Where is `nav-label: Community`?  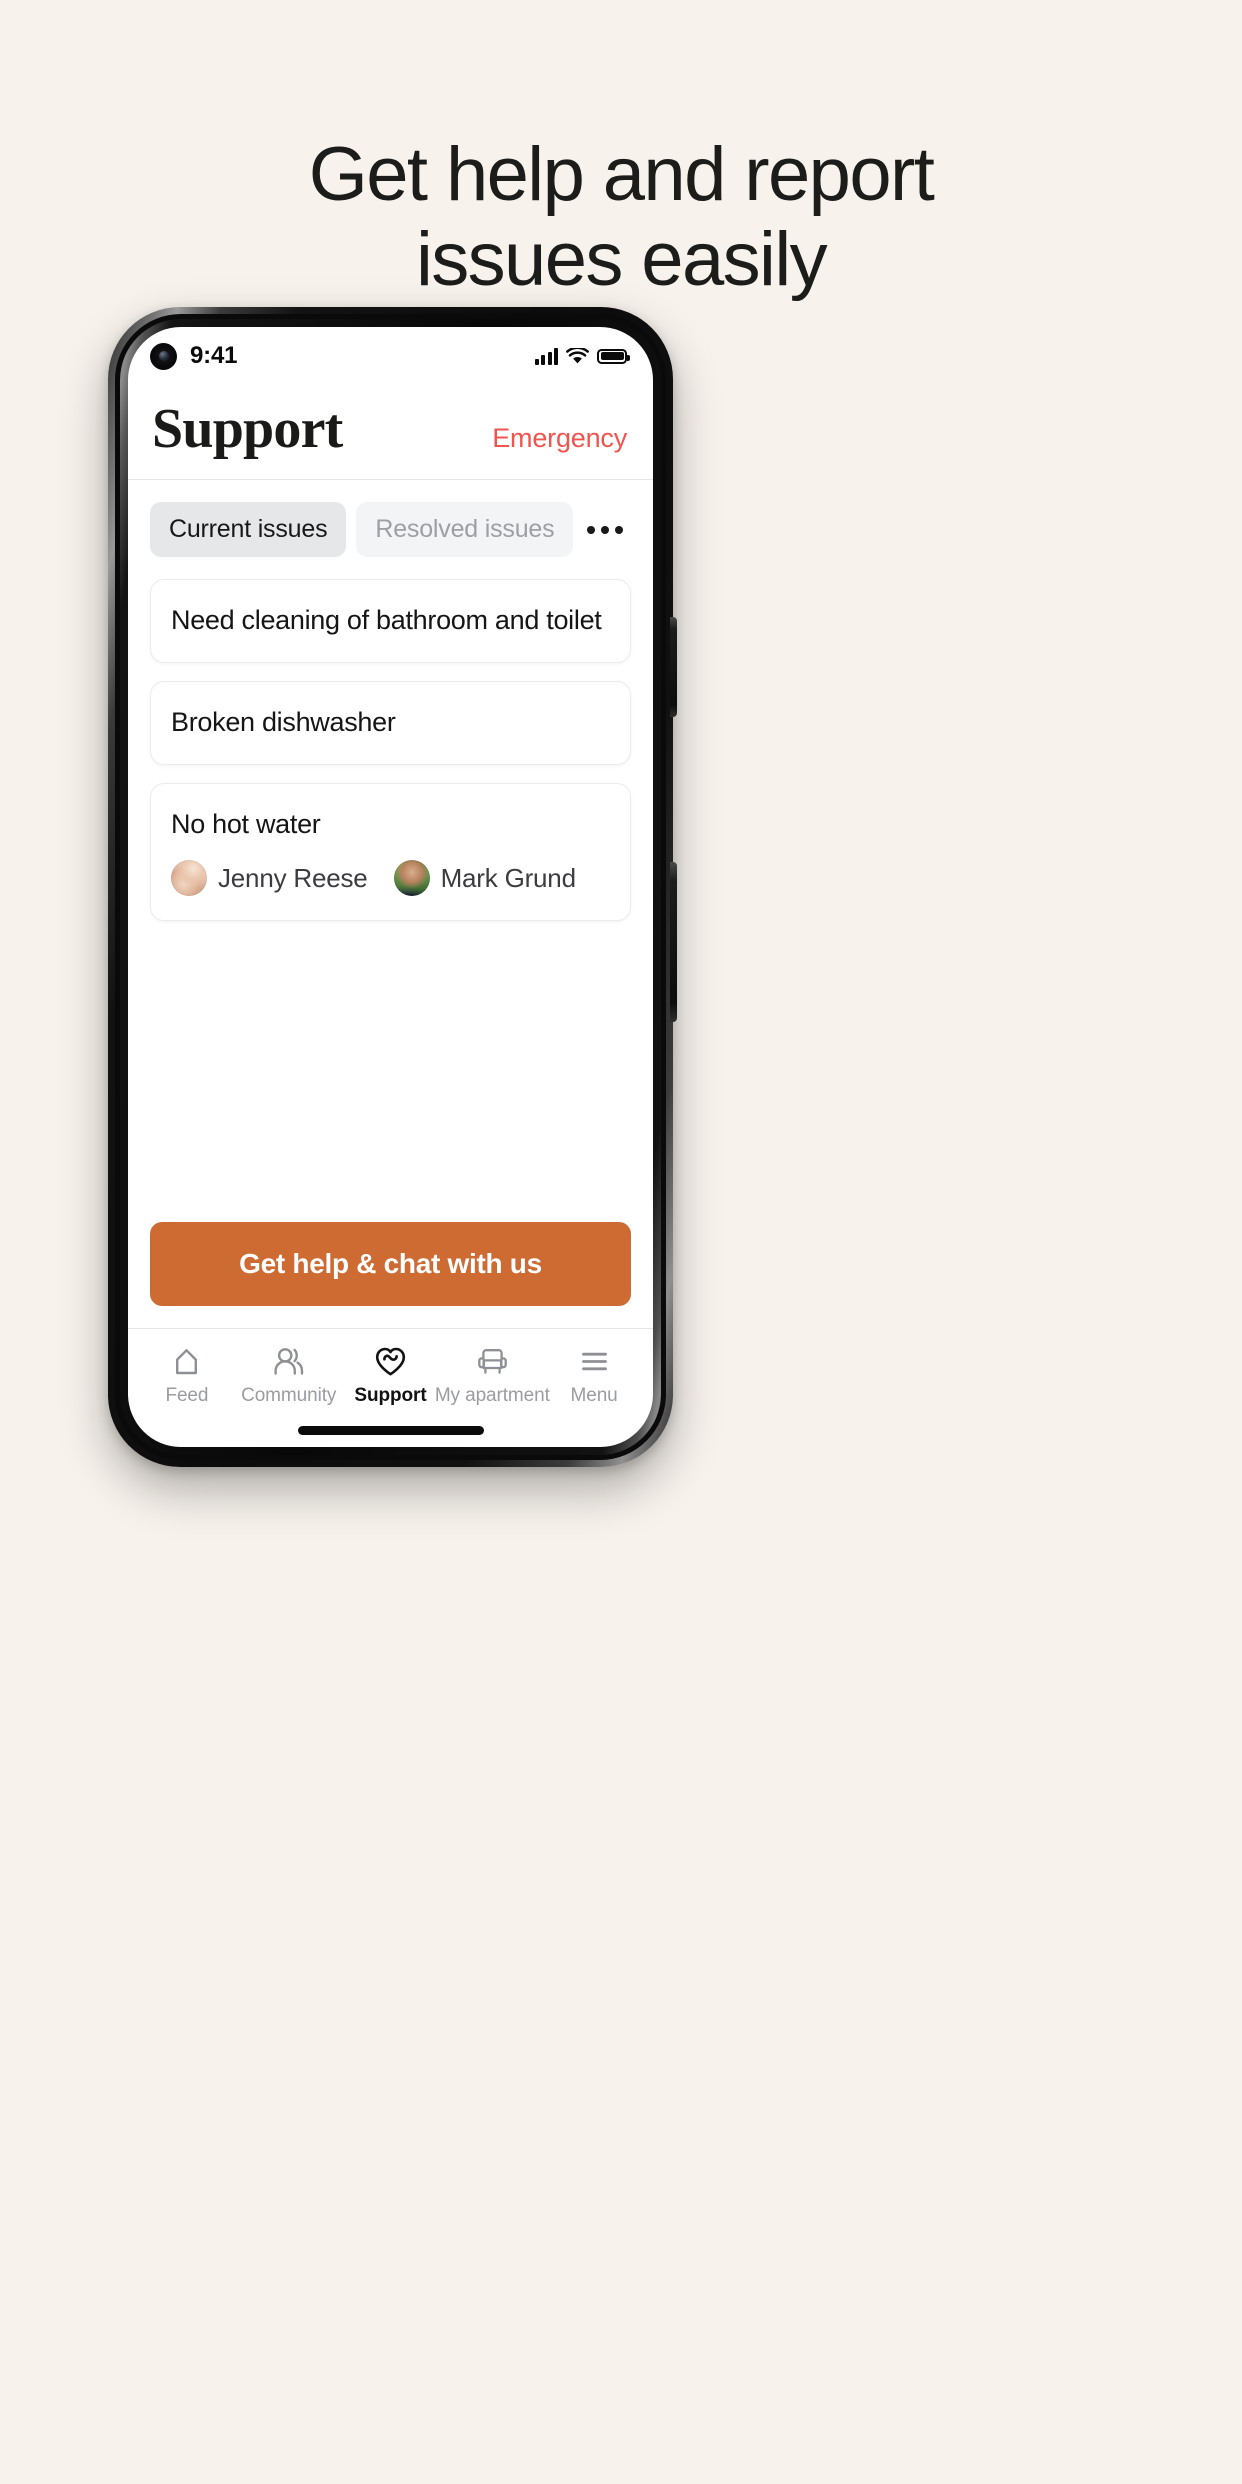
nav-label: Community is located at coordinates (289, 1395).